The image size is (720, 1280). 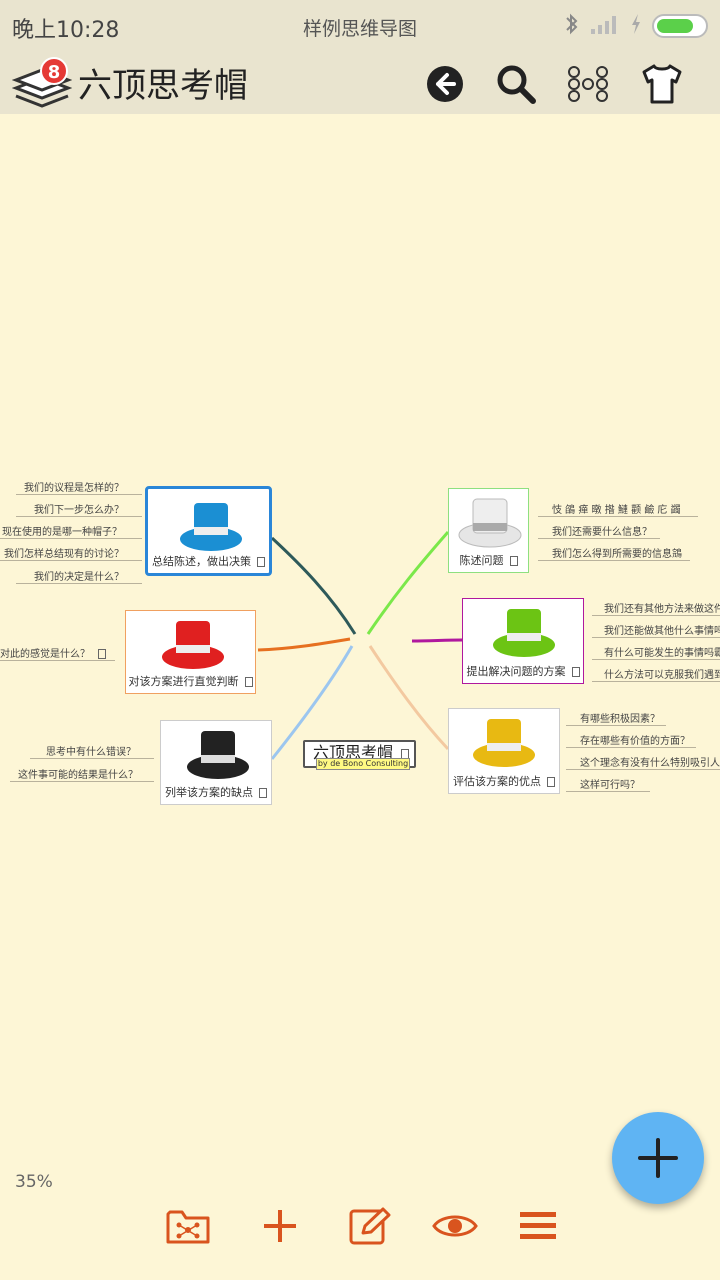 What do you see at coordinates (79, 508) in the screenshot?
I see `leaf-blue-2: 我们下一步怎么办？` at bounding box center [79, 508].